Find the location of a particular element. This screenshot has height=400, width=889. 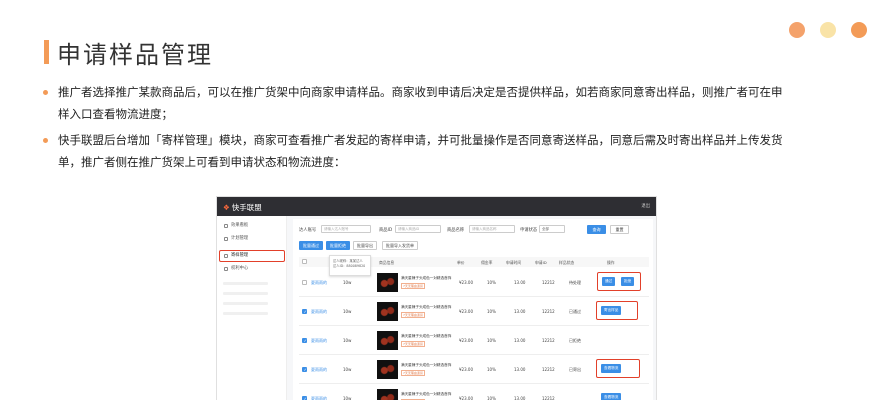

product-id-input: 请输入商品ID is located at coordinates (418, 229).